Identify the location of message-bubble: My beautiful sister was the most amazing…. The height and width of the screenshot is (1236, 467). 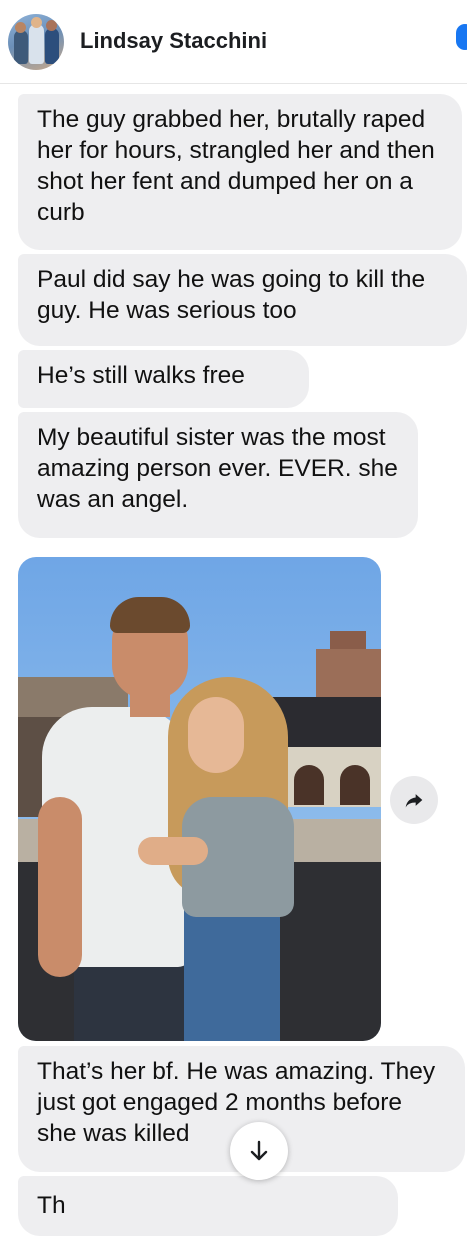
(218, 475).